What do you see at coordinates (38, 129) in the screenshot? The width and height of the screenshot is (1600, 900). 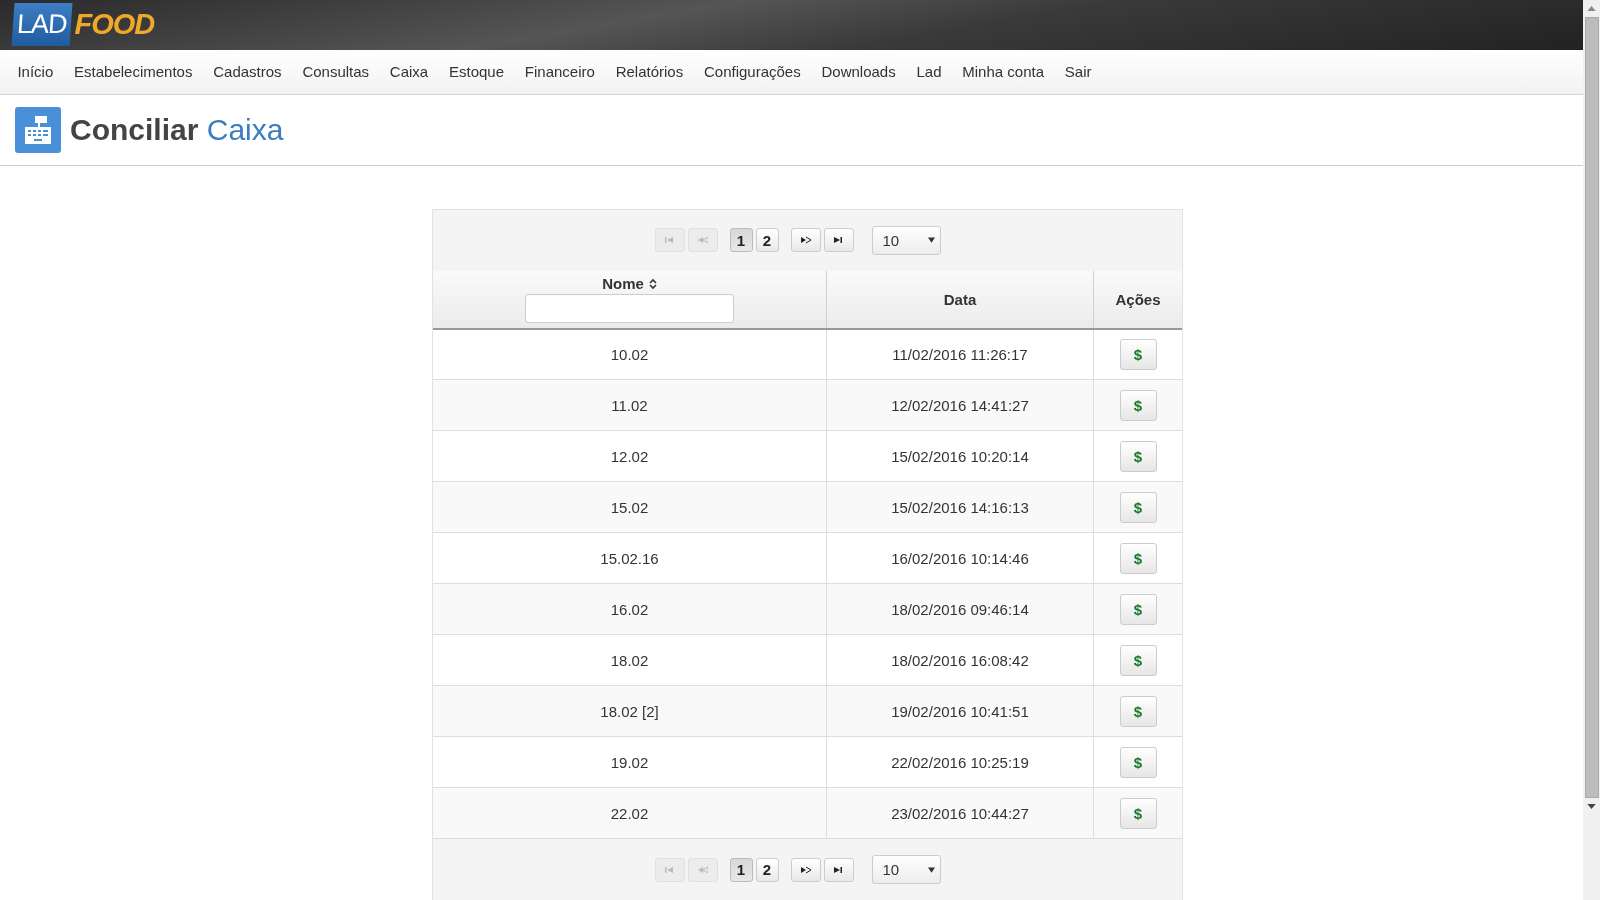 I see `cash-register-icon` at bounding box center [38, 129].